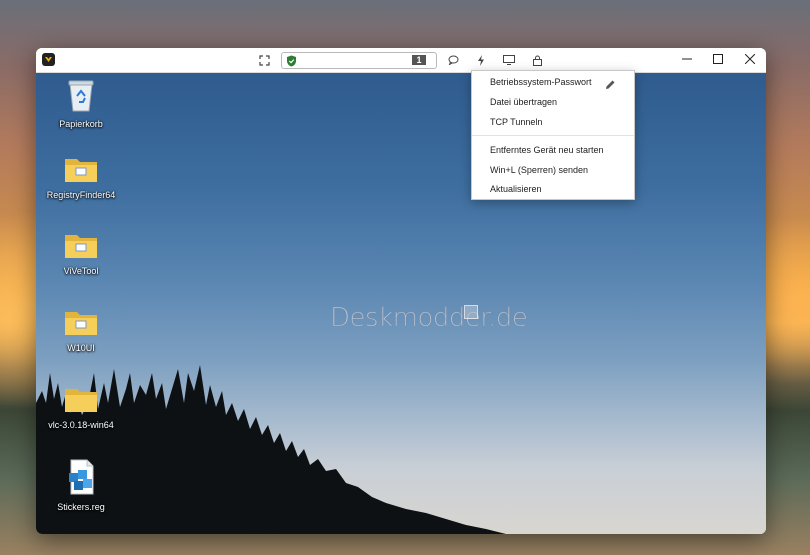  I want to click on chat-icon, so click(453, 60).